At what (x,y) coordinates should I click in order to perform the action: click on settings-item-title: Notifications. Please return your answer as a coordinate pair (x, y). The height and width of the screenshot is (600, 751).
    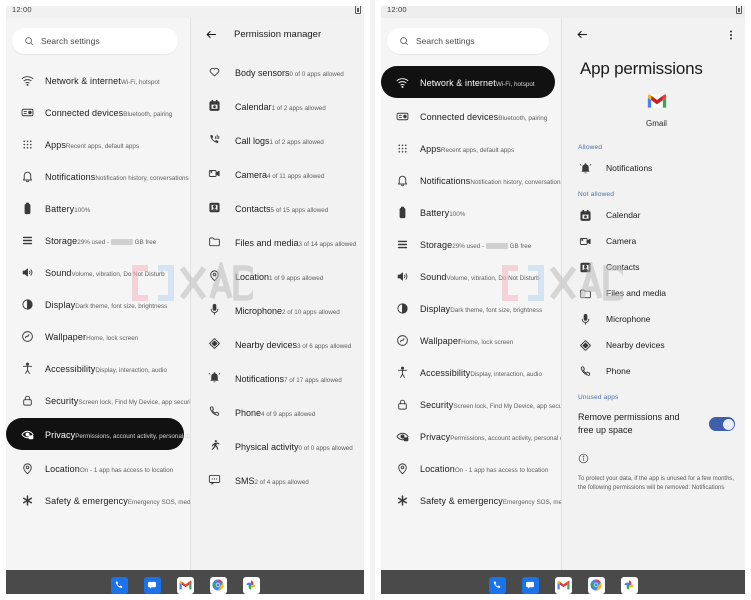
    Looking at the image, I should click on (70, 177).